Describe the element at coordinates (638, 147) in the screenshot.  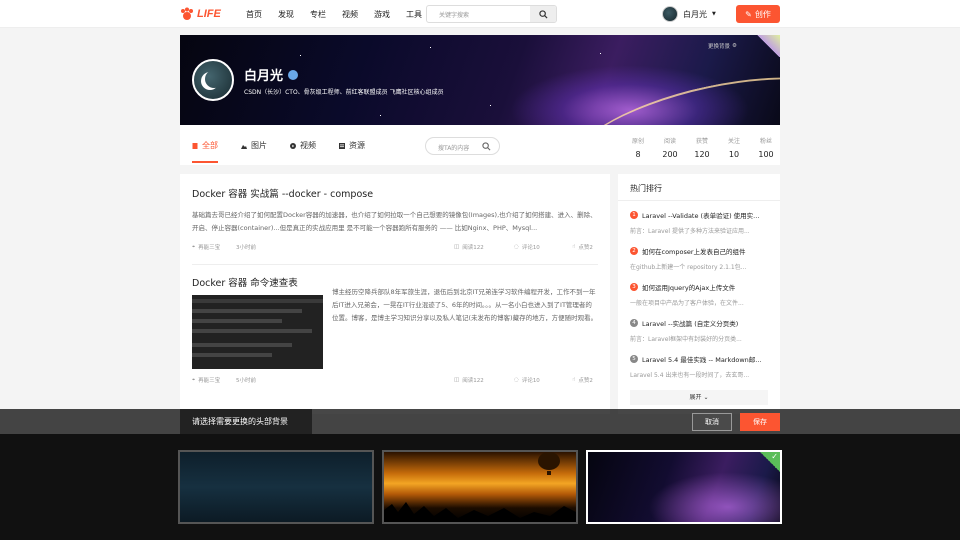
I see `stat-original: 原创 8` at that location.